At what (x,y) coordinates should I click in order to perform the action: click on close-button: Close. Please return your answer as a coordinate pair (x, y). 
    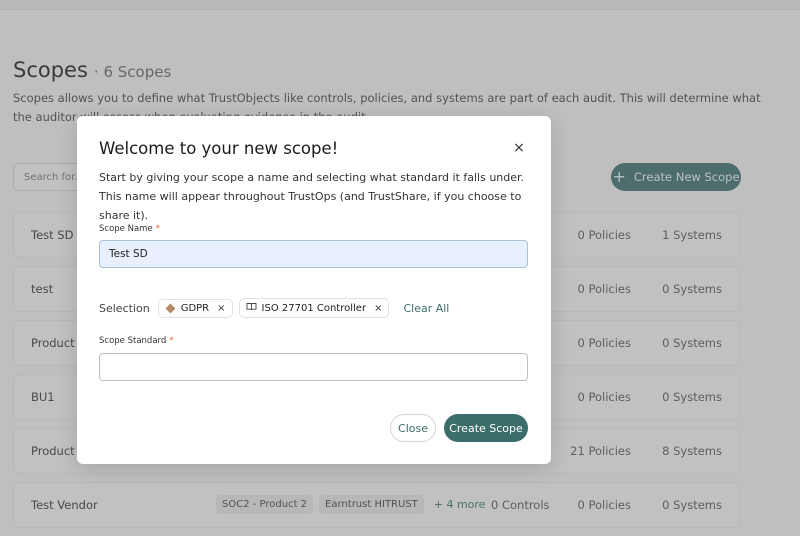
    Looking at the image, I should click on (413, 428).